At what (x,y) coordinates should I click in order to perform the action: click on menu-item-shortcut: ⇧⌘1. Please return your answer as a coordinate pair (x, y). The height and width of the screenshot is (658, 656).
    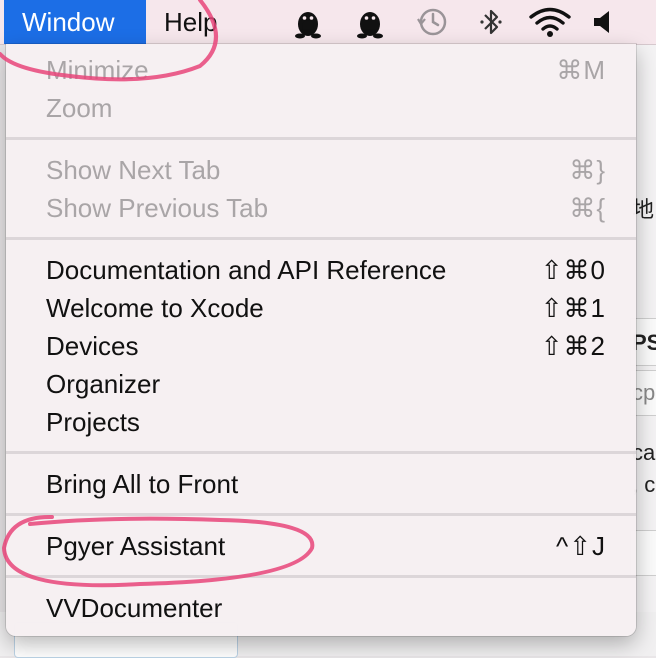
    Looking at the image, I should click on (573, 308).